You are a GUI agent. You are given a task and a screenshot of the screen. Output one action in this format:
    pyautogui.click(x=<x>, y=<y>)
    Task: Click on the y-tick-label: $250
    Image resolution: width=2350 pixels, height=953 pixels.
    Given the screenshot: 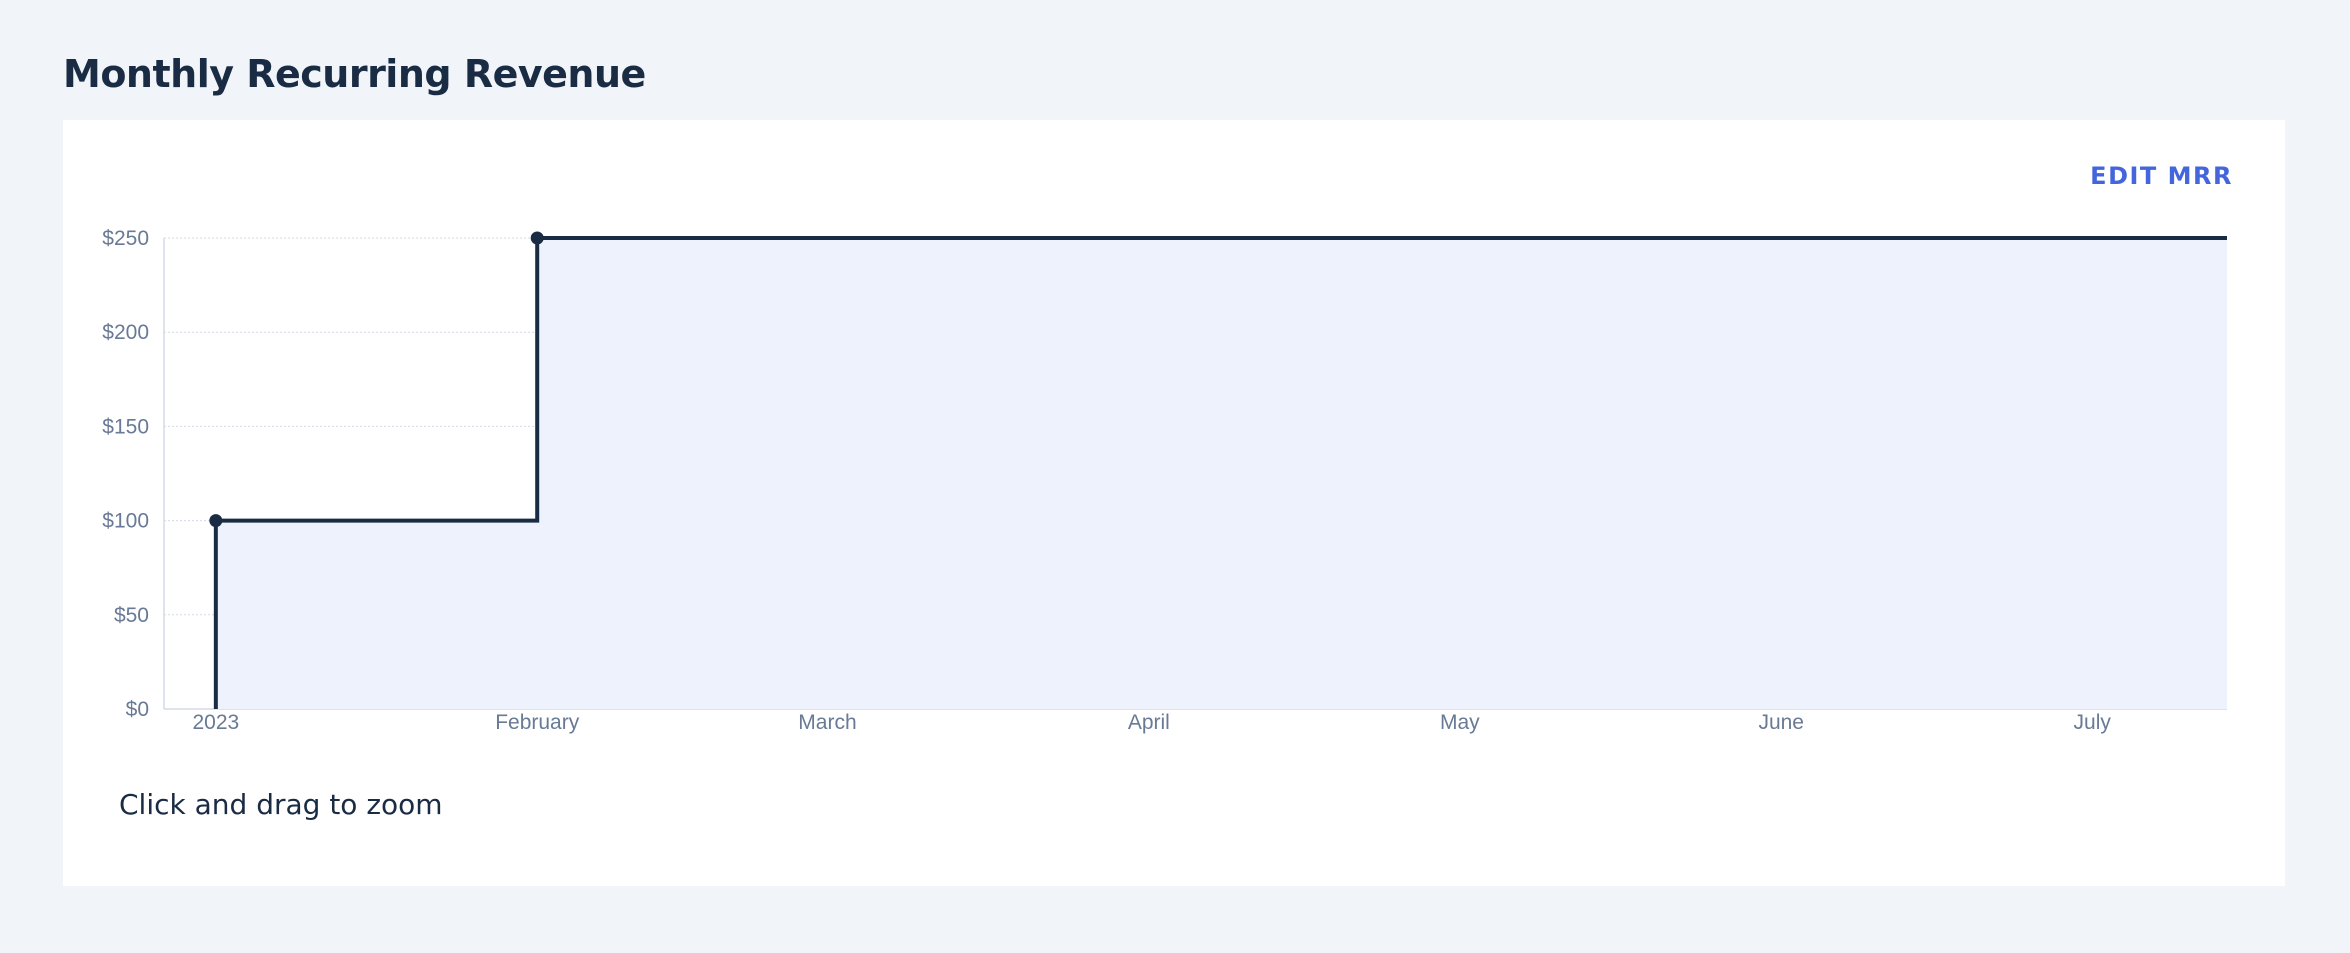 What is the action you would take?
    pyautogui.click(x=125, y=238)
    